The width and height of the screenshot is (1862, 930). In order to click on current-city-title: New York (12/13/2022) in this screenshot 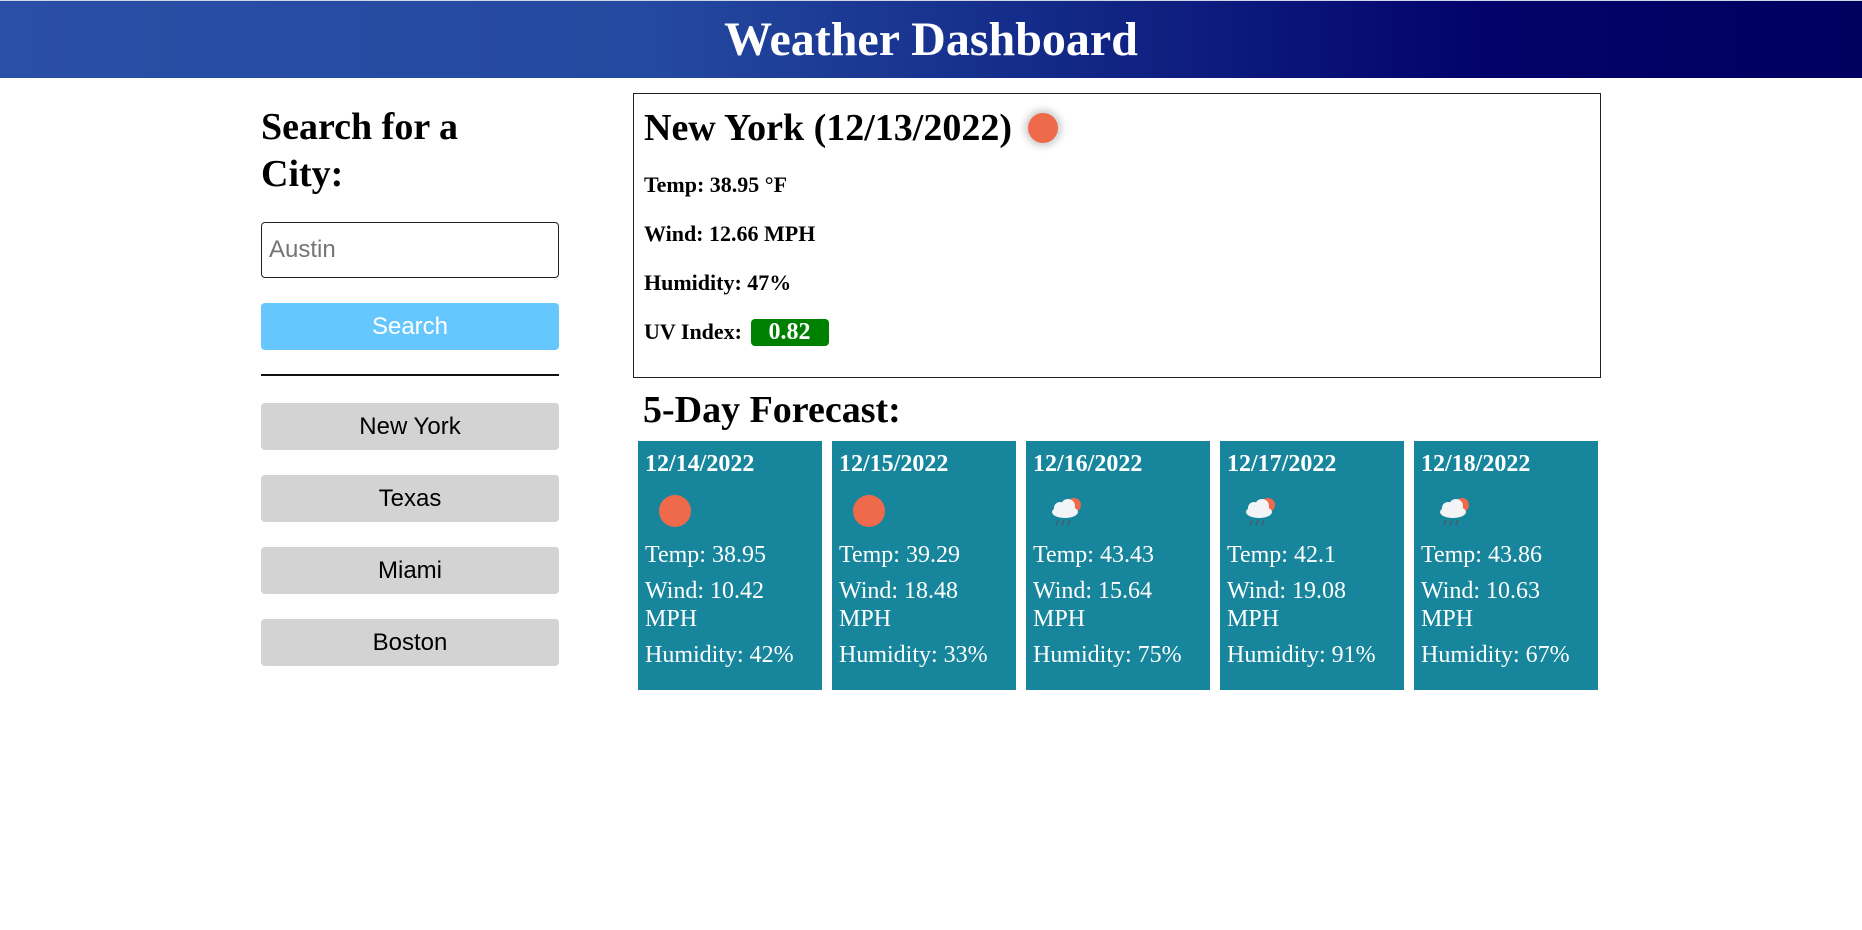, I will do `click(828, 128)`.